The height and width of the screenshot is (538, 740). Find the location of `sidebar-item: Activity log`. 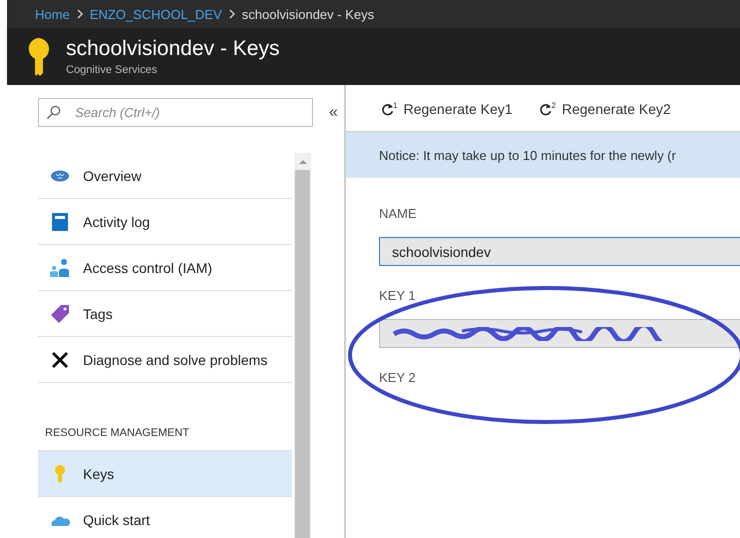

sidebar-item: Activity log is located at coordinates (165, 222).